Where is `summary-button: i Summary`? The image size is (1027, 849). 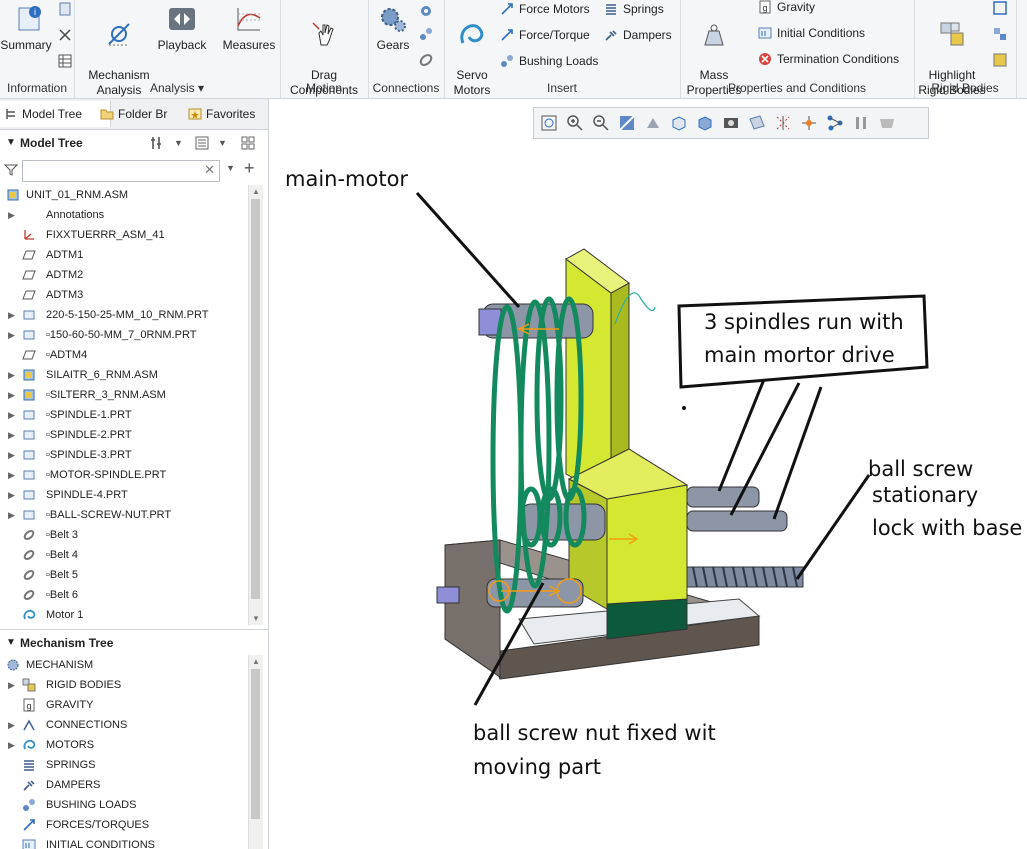
summary-button: i Summary is located at coordinates (30, 26).